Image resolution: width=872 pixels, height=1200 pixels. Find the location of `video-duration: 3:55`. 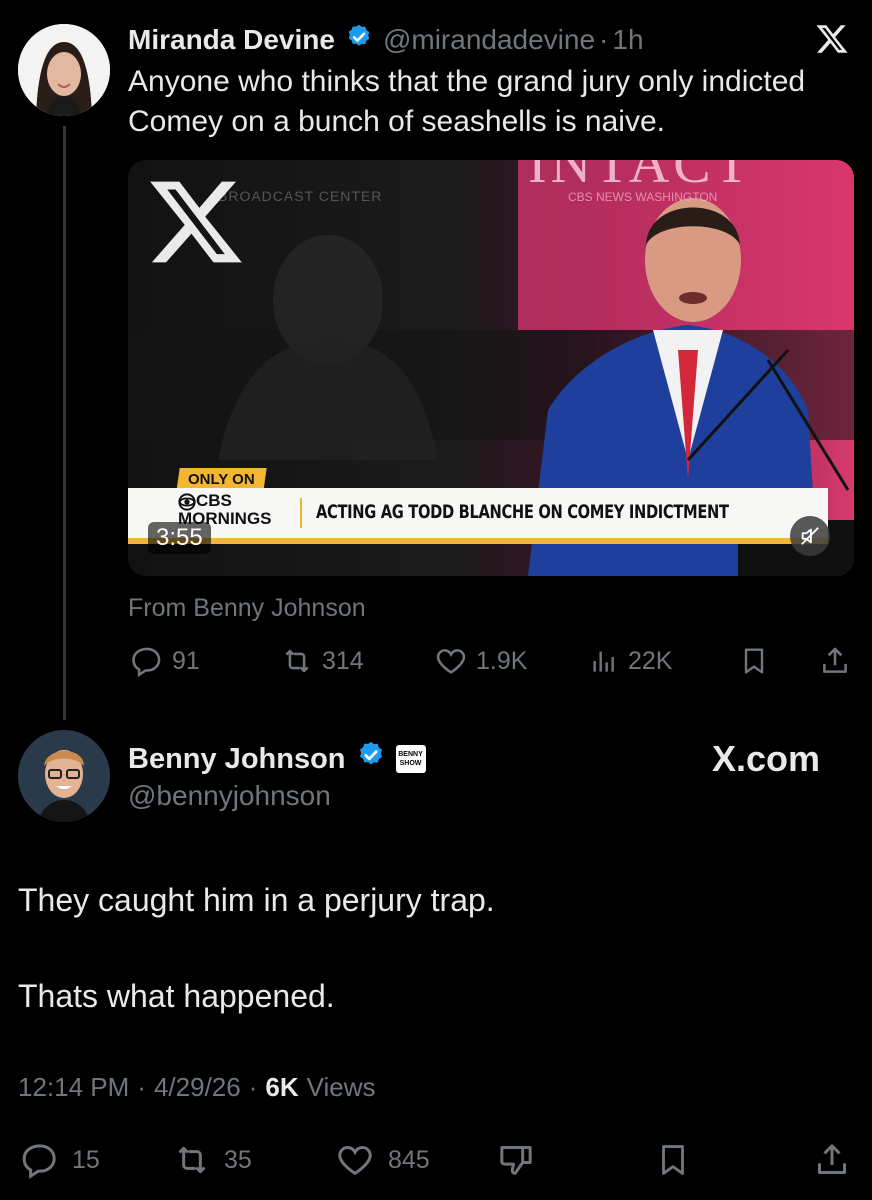

video-duration: 3:55 is located at coordinates (179, 537).